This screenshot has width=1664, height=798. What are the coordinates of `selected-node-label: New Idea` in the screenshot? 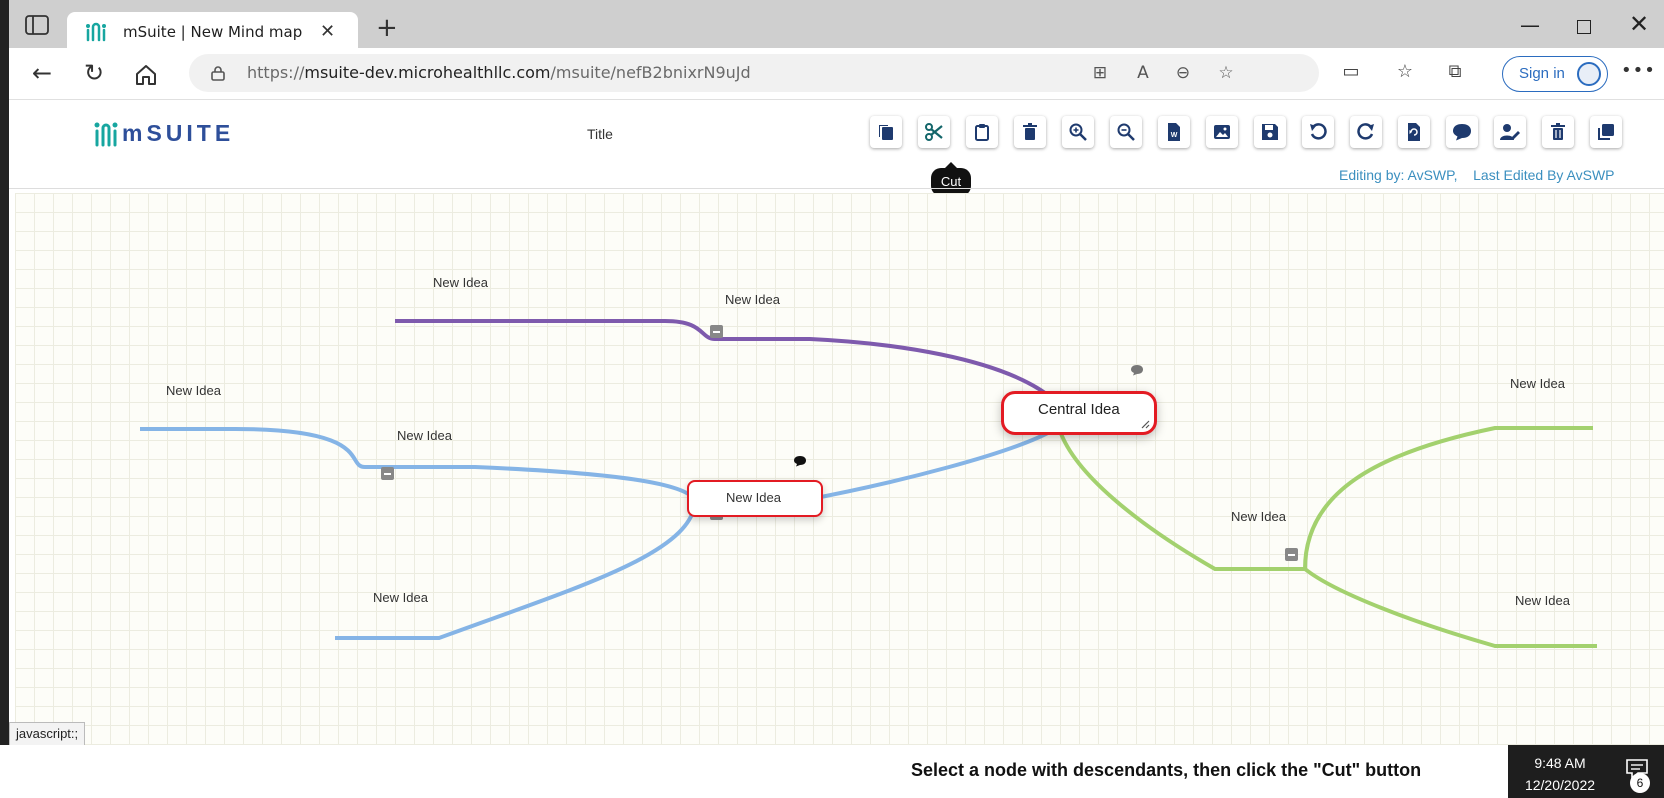 It's located at (753, 497).